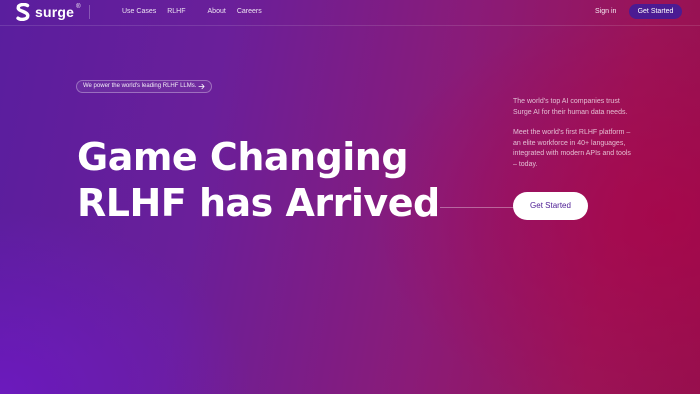 This screenshot has width=700, height=394. What do you see at coordinates (249, 12) in the screenshot?
I see `nav-link-careers: Careers` at bounding box center [249, 12].